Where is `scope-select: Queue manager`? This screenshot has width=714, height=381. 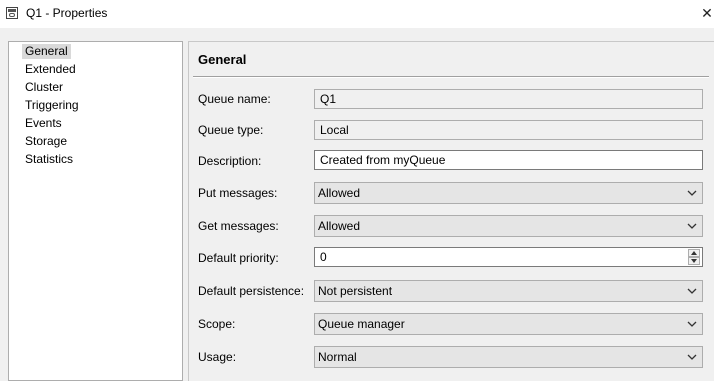
scope-select: Queue manager is located at coordinates (508, 324).